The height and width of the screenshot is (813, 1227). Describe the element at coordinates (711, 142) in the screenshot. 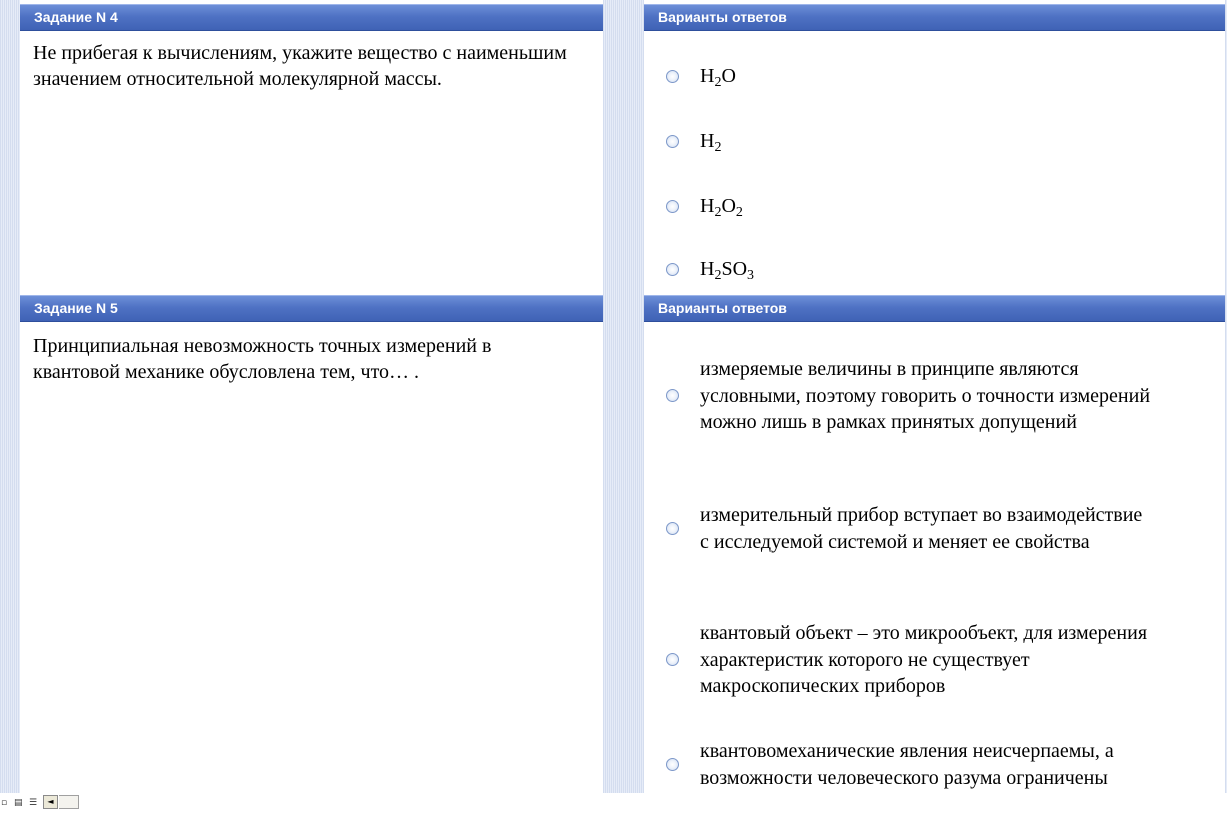

I see `option-formula: H2` at that location.